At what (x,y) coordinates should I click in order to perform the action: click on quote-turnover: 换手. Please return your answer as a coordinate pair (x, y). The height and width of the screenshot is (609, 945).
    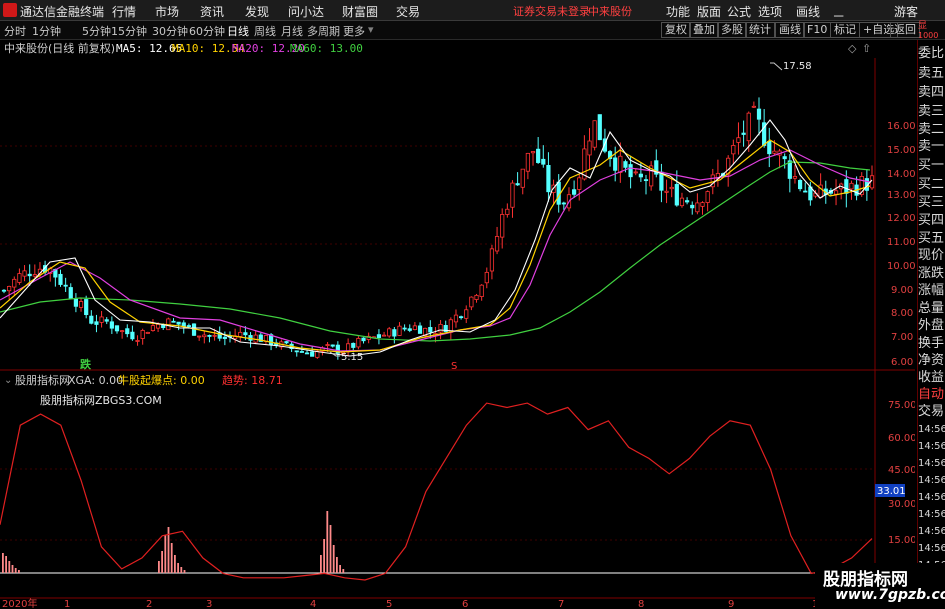
    Looking at the image, I should click on (931, 344).